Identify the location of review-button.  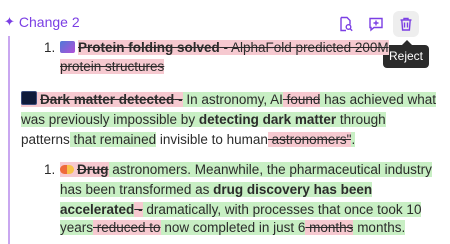
(346, 24).